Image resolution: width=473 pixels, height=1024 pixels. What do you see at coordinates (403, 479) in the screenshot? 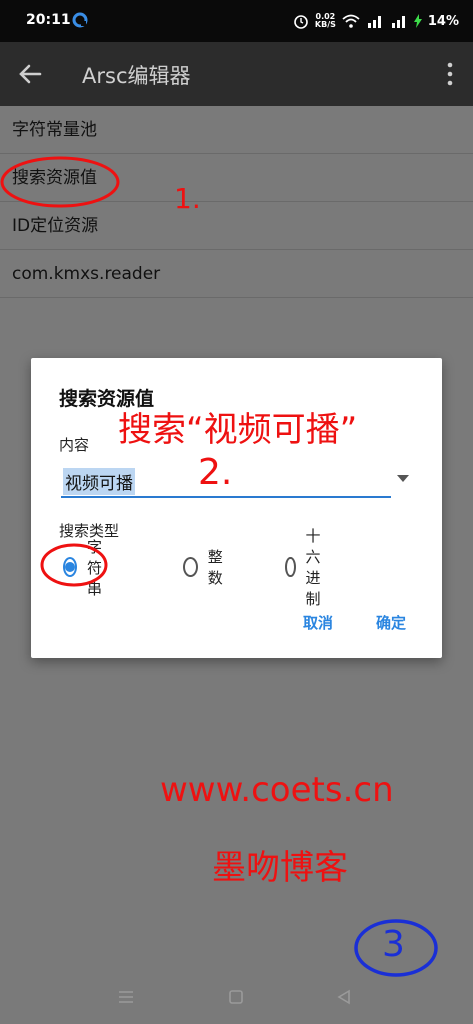
I see `dropdown-arrow-icon` at bounding box center [403, 479].